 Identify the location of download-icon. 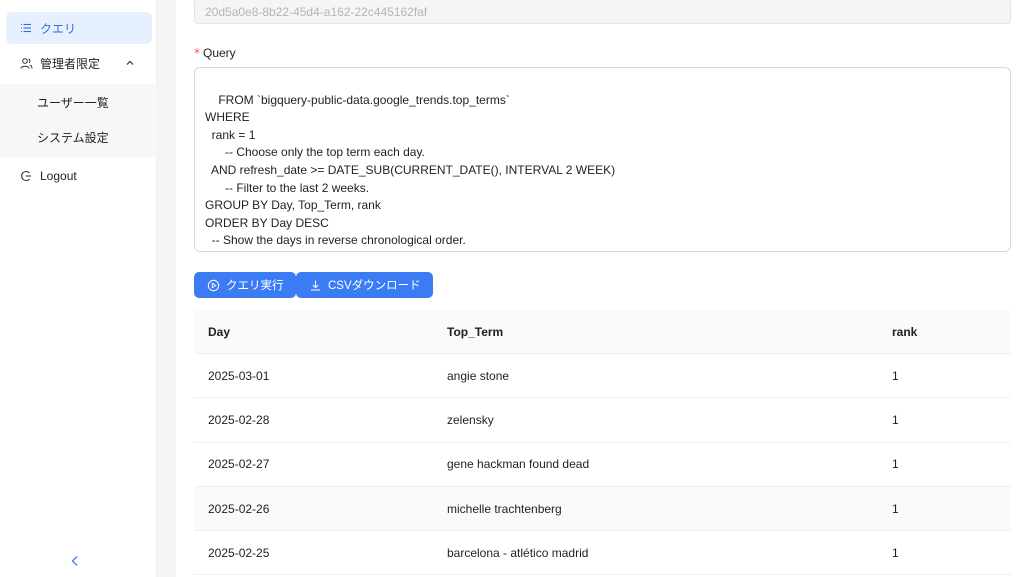
(315, 285).